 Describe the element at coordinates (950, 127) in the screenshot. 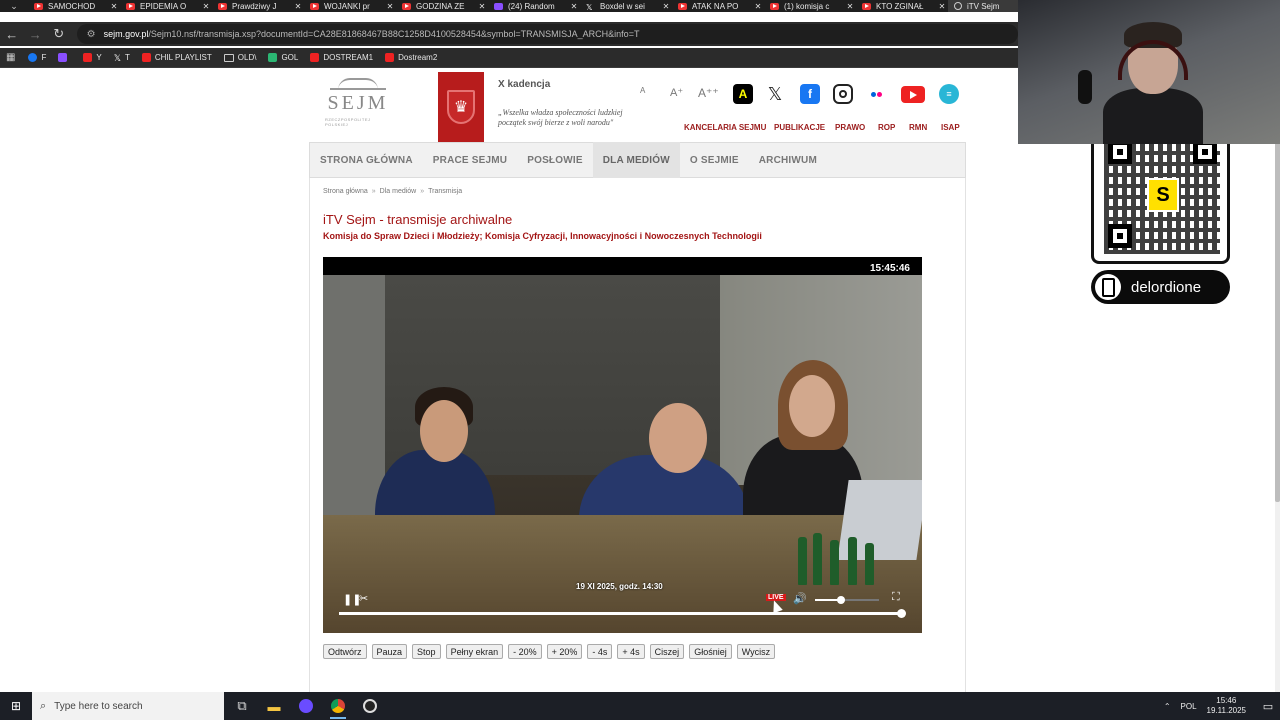

I see `link-isap: ISAP` at that location.